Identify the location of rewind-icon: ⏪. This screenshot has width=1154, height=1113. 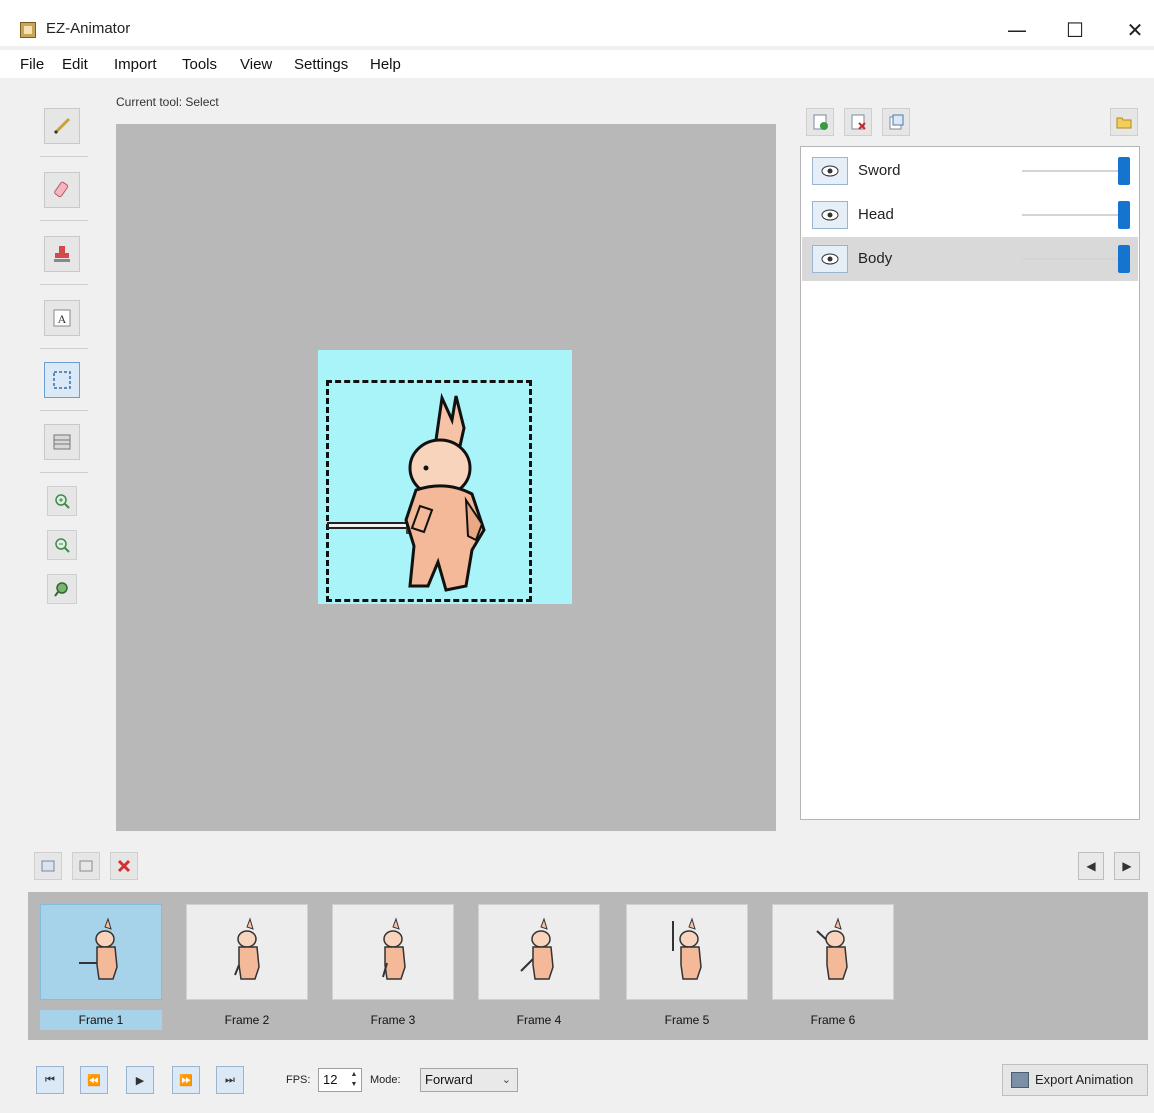
(94, 1080).